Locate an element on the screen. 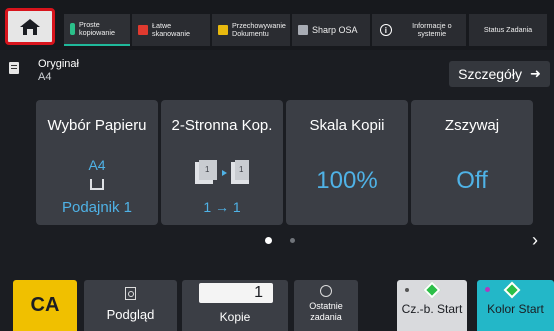 Image resolution: width=554 pixels, height=331 pixels. arrow-right-icon: ➜ is located at coordinates (535, 73).